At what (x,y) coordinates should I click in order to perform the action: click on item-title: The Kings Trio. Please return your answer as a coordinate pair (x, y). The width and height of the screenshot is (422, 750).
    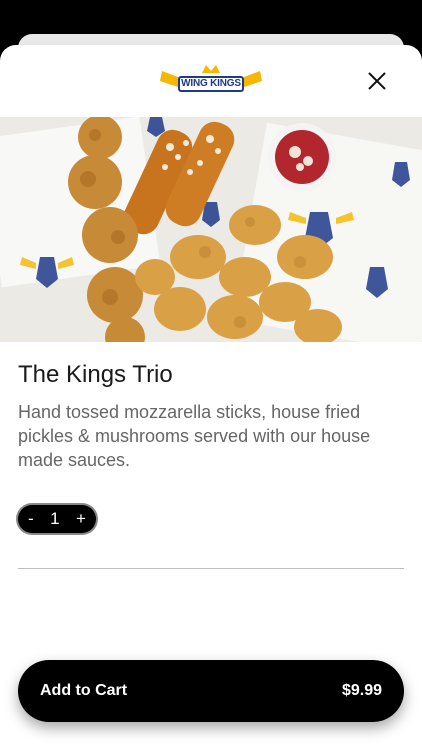
    Looking at the image, I should click on (95, 374).